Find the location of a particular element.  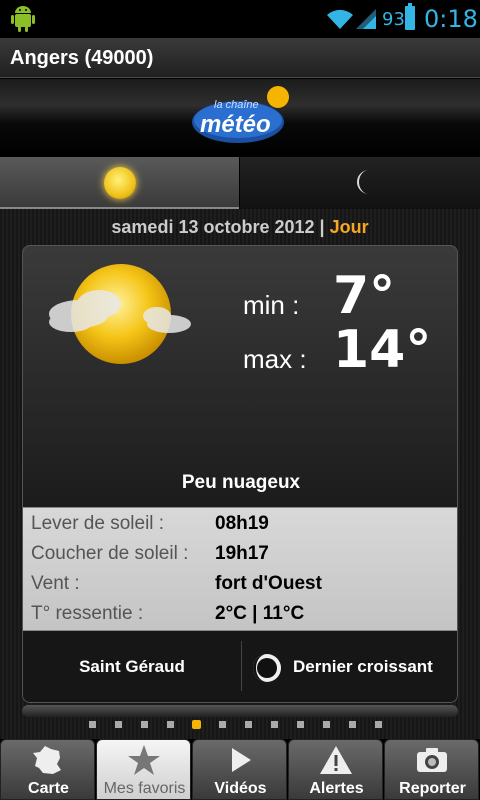

moon-phase-label: Dernier croissant is located at coordinates (363, 666).